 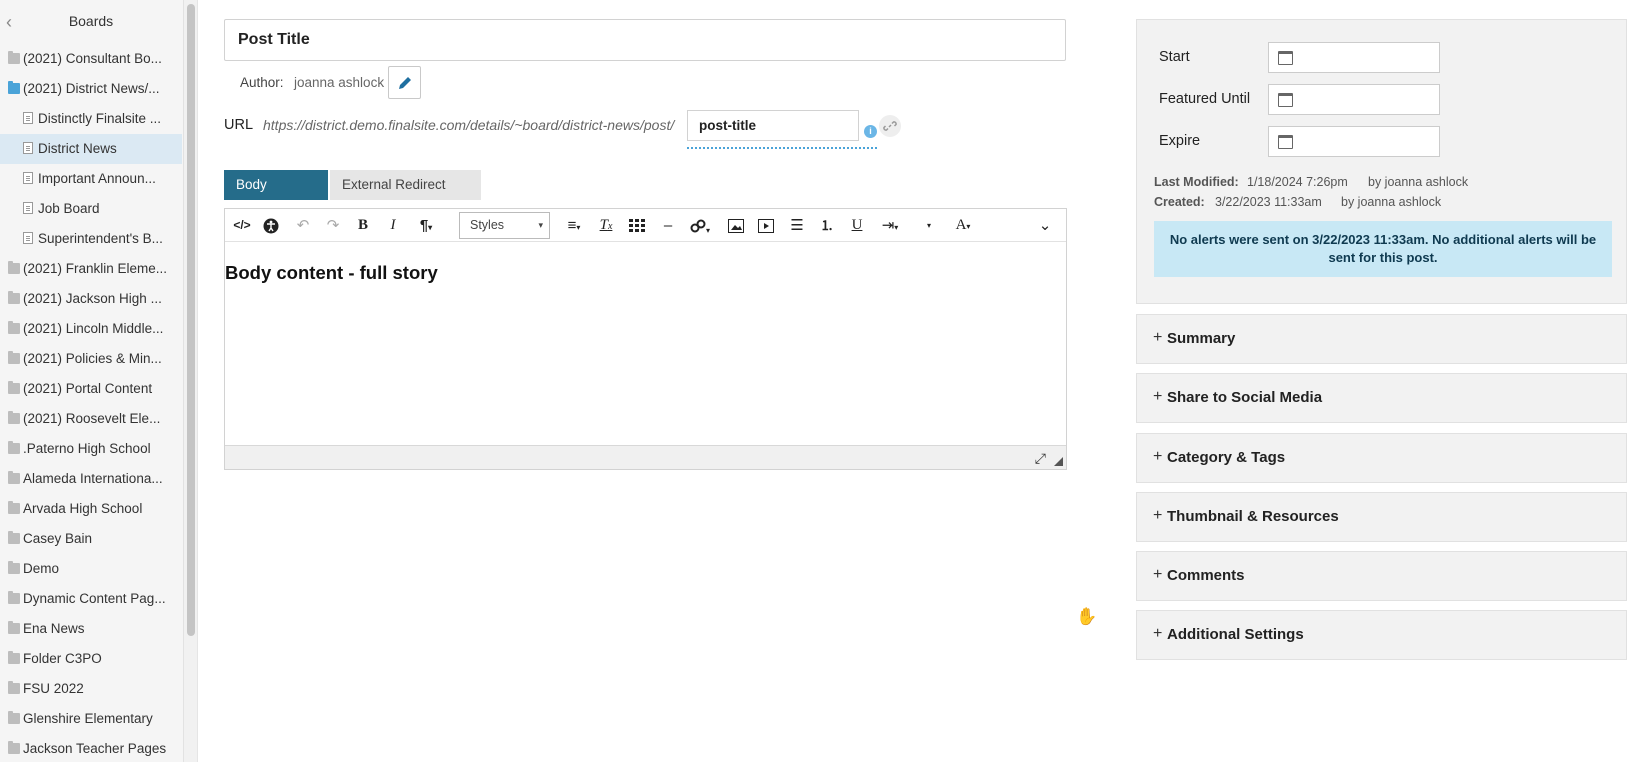 I want to click on redo-icon: ↷, so click(x=333, y=225).